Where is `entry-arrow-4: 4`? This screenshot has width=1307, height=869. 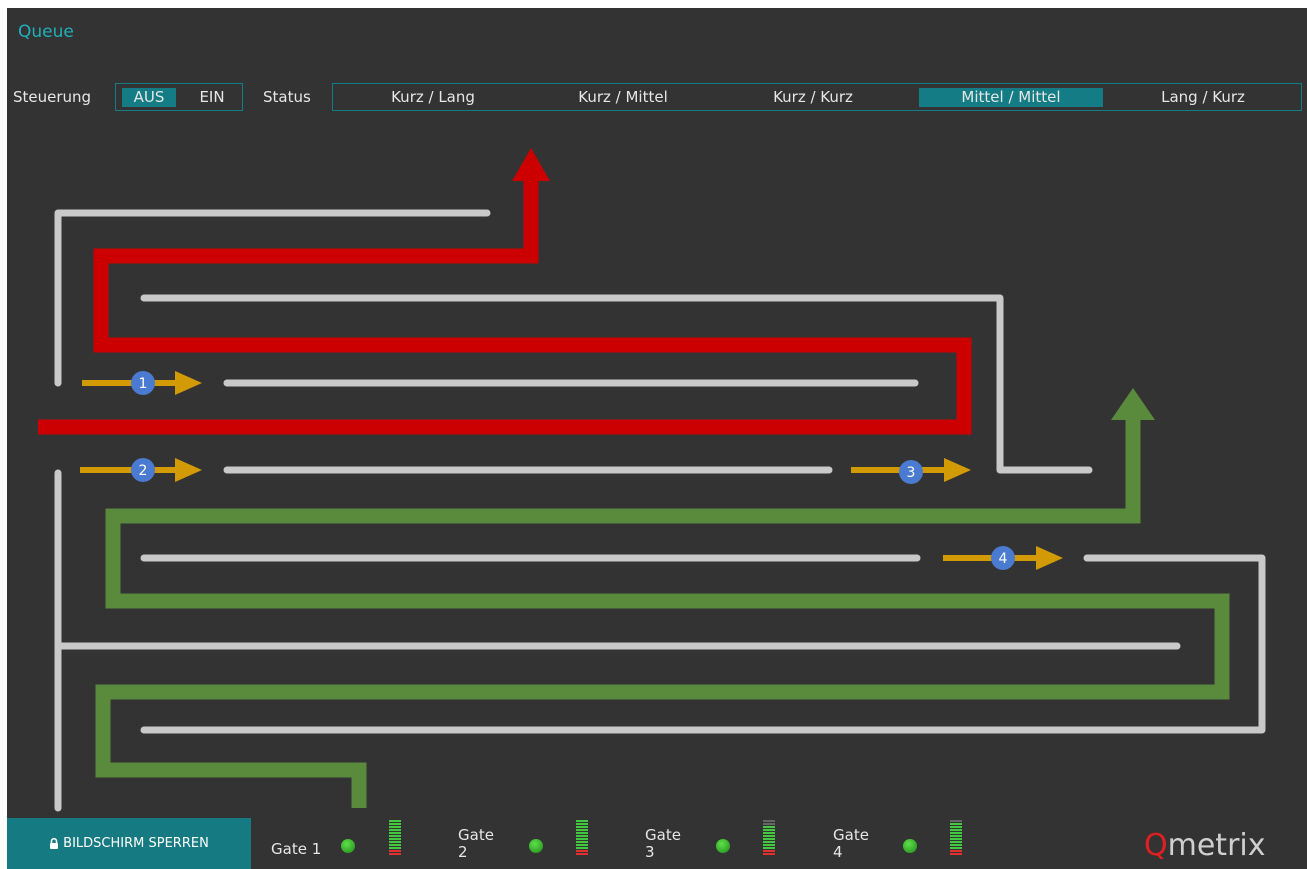
entry-arrow-4: 4 is located at coordinates (1003, 558).